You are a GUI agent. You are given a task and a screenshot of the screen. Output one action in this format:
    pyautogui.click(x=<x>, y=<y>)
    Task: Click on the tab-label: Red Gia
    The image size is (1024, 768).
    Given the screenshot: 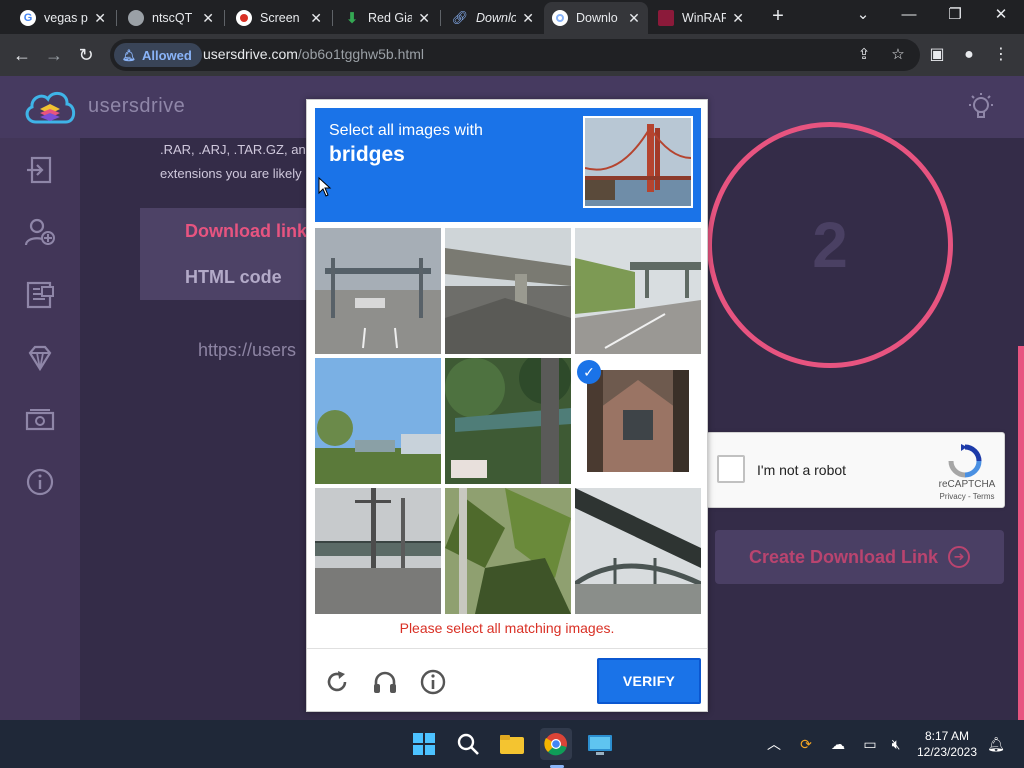 What is the action you would take?
    pyautogui.click(x=390, y=18)
    